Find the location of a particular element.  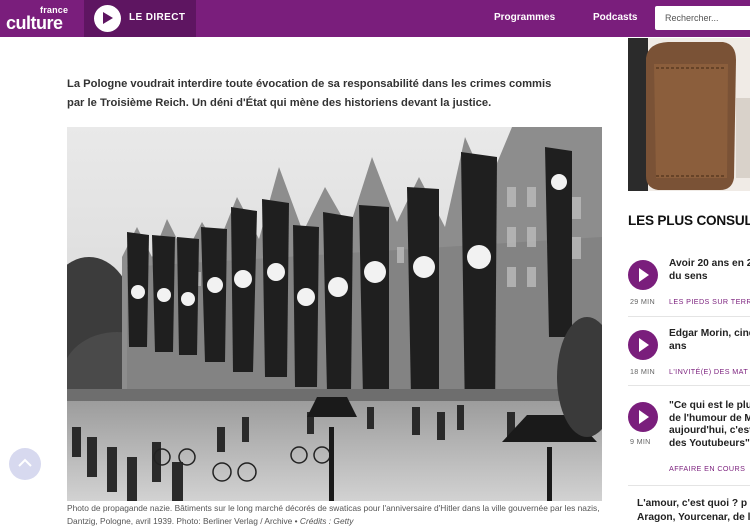

item-duration: 18 MIN is located at coordinates (642, 371).